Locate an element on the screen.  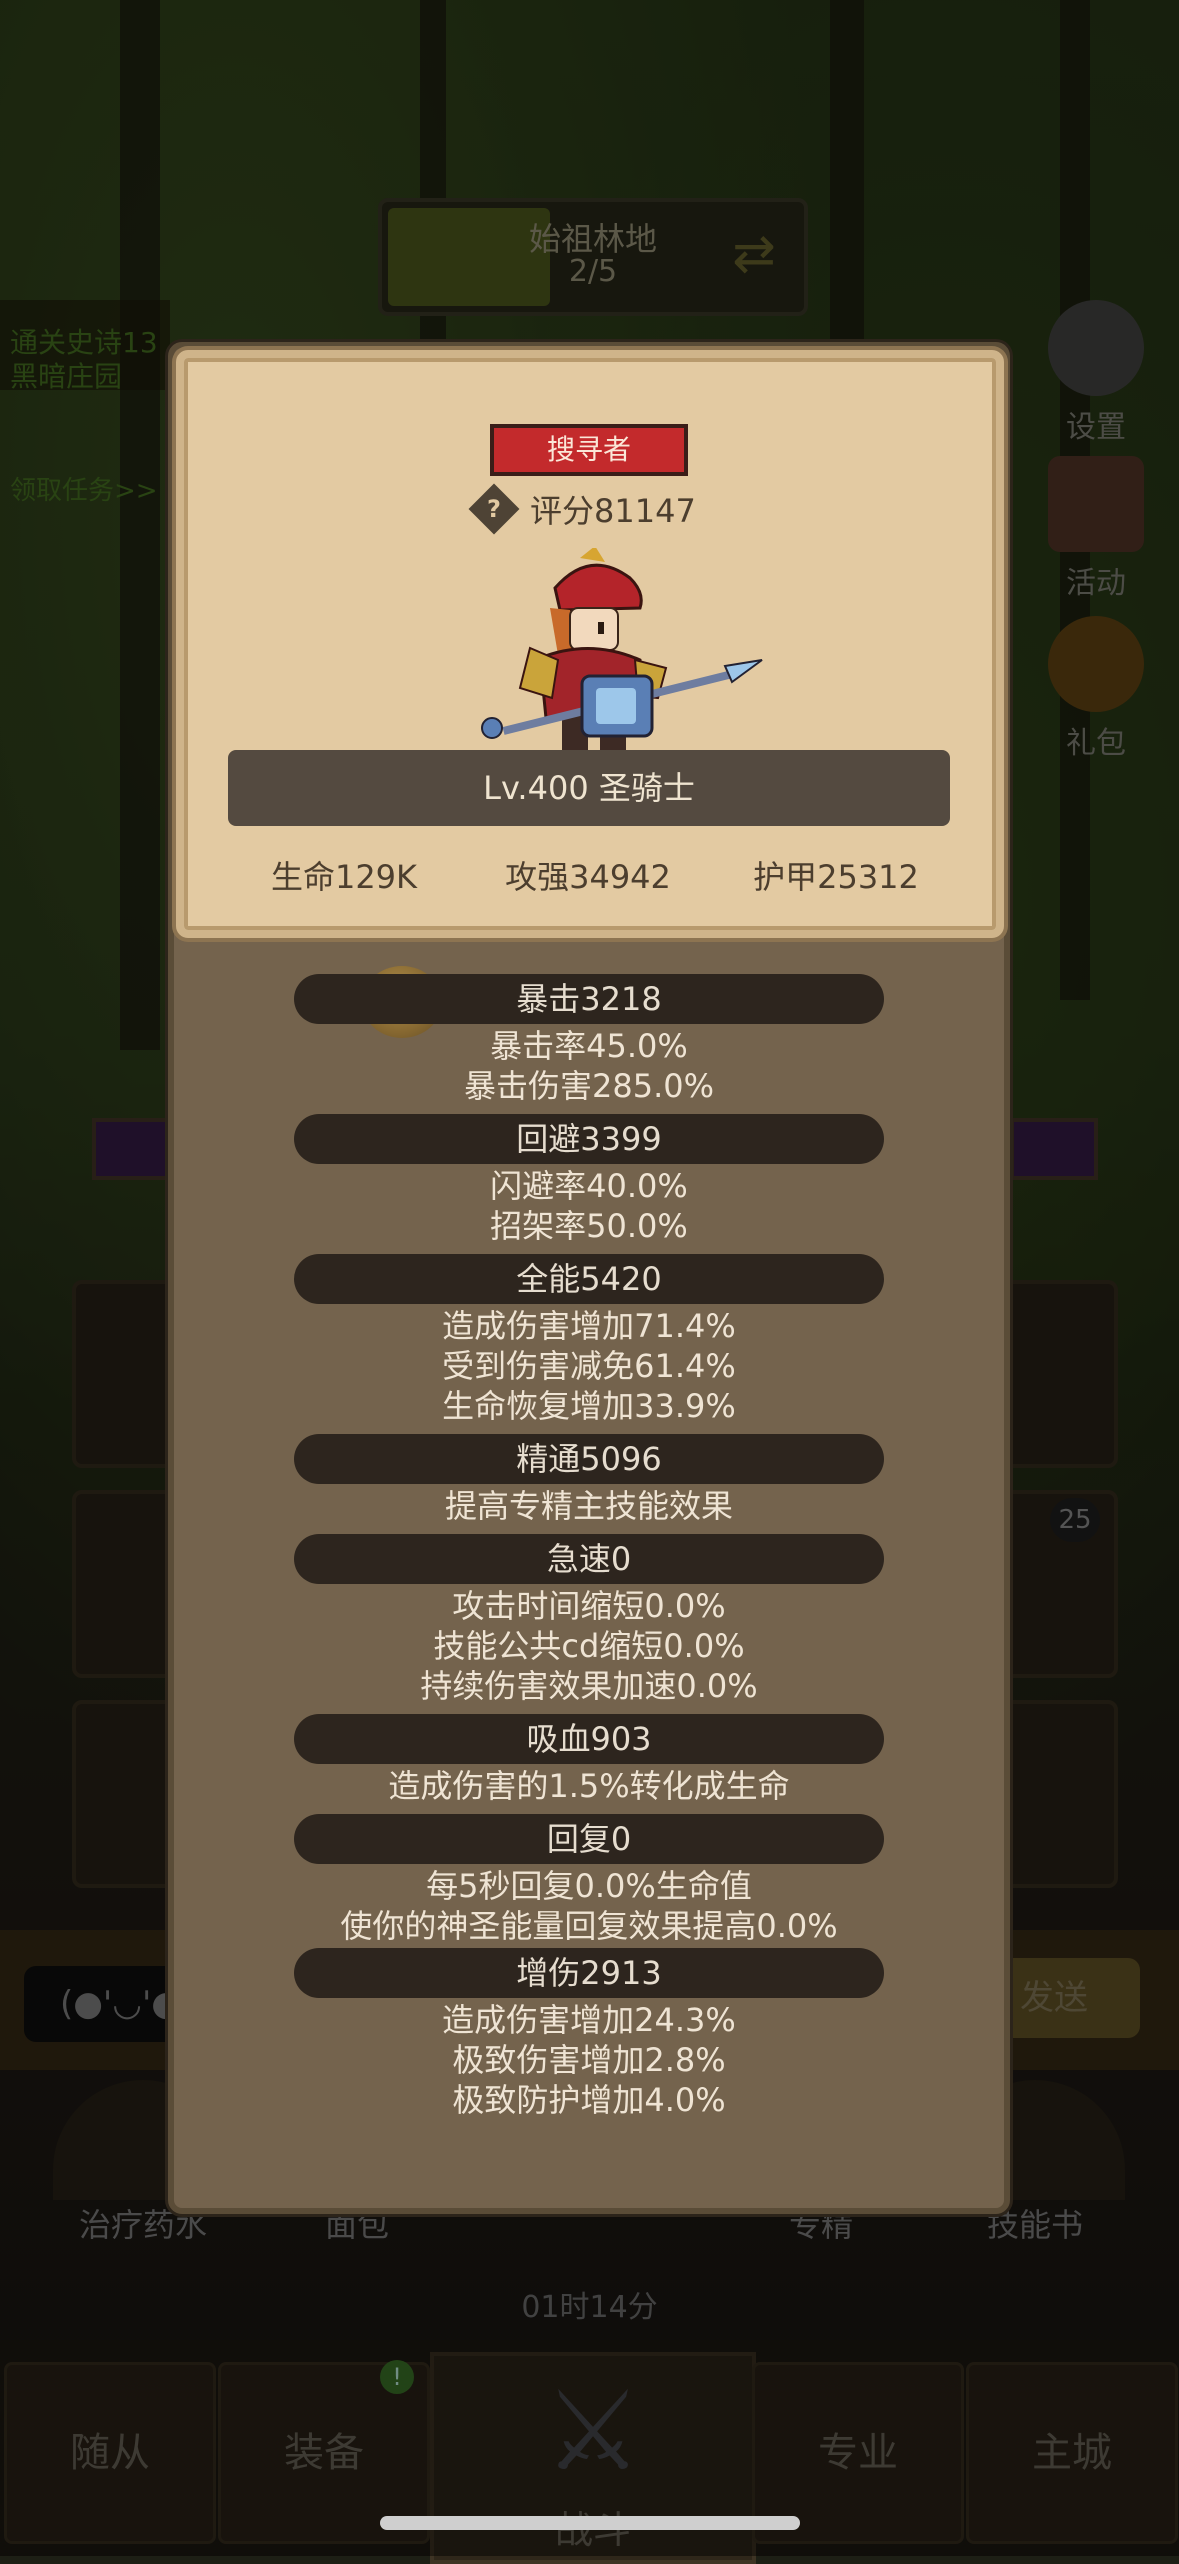
help-icon: ? is located at coordinates (494, 509).